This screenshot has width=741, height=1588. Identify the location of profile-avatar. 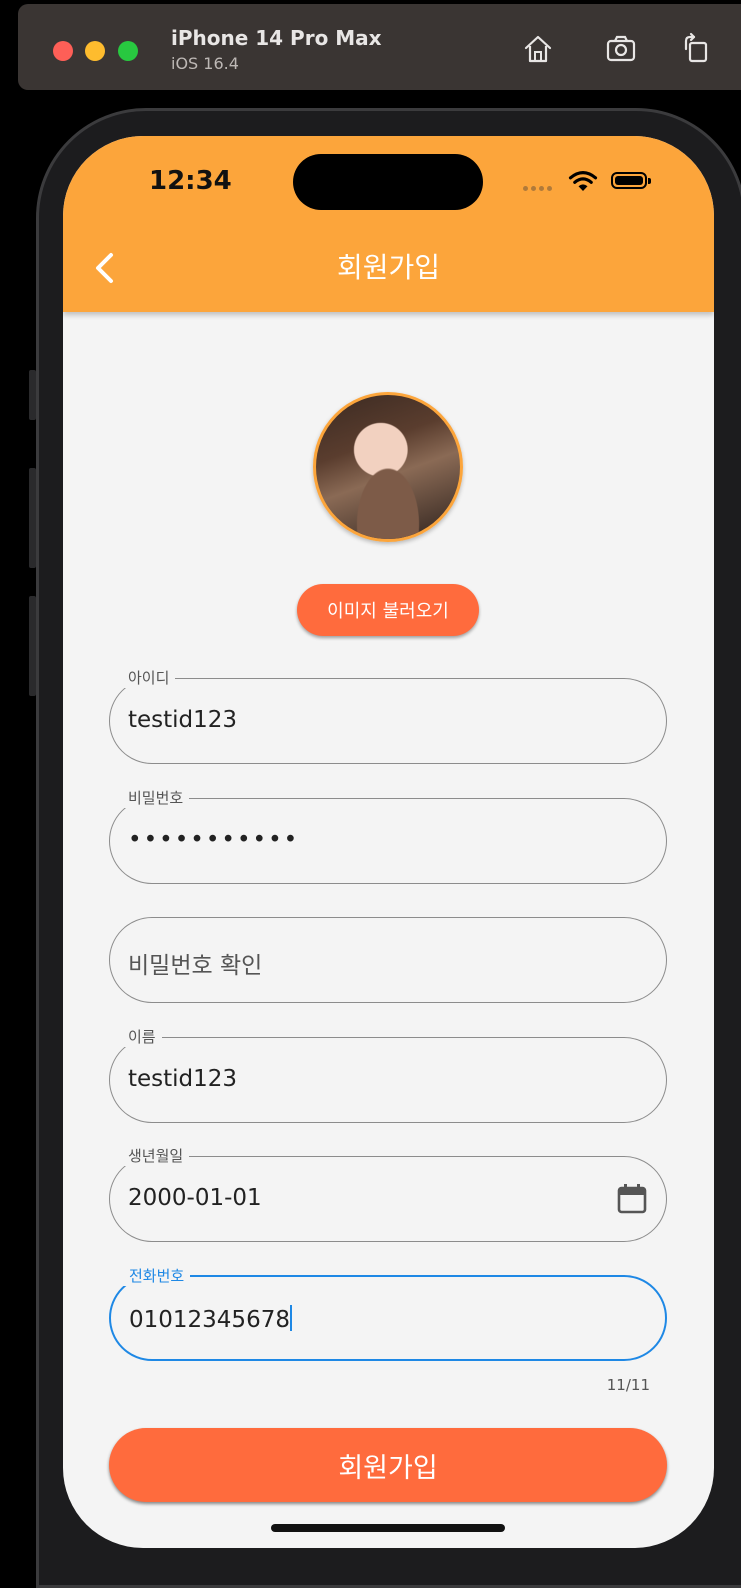
(388, 467).